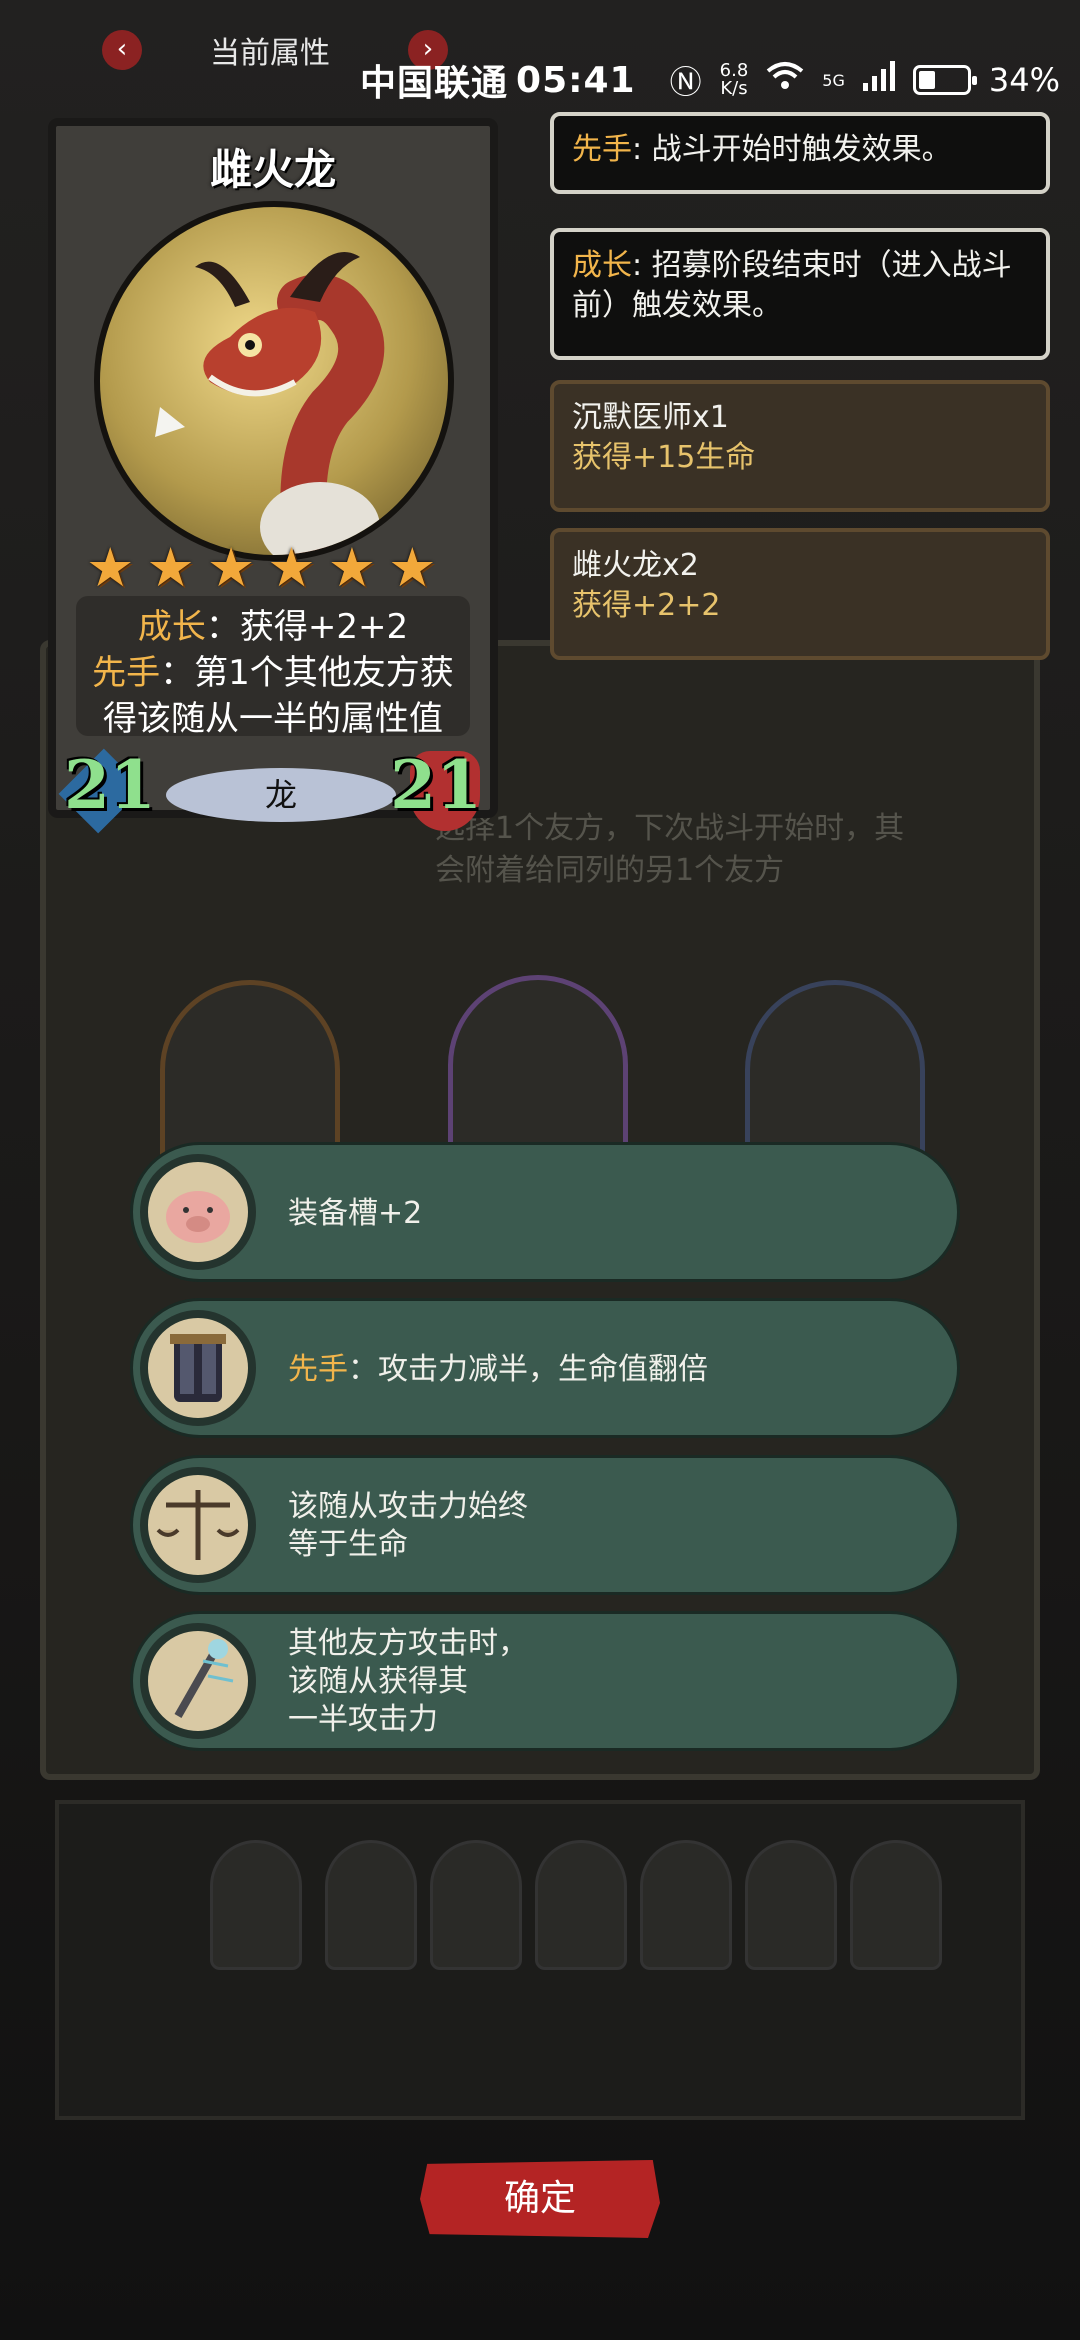 The width and height of the screenshot is (1080, 2340). Describe the element at coordinates (408, 1525) in the screenshot. I see `equipment-text: 该随从攻击力始终 等于生命` at that location.